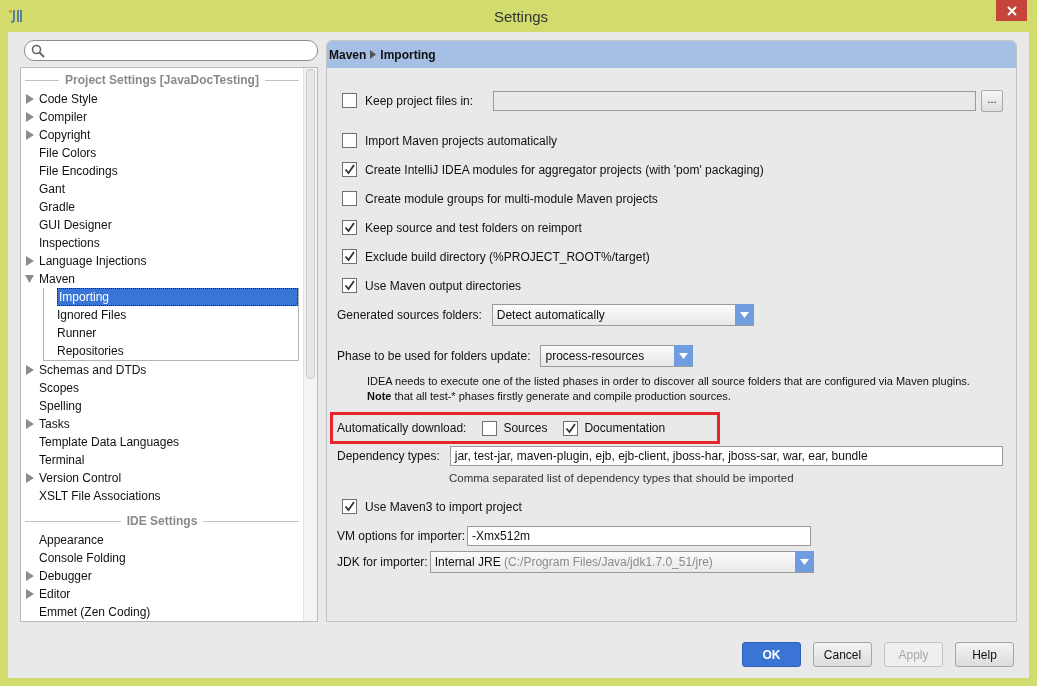  Describe the element at coordinates (162, 80) in the screenshot. I see `section-header: Project Settings [JavaDocTesting]` at that location.